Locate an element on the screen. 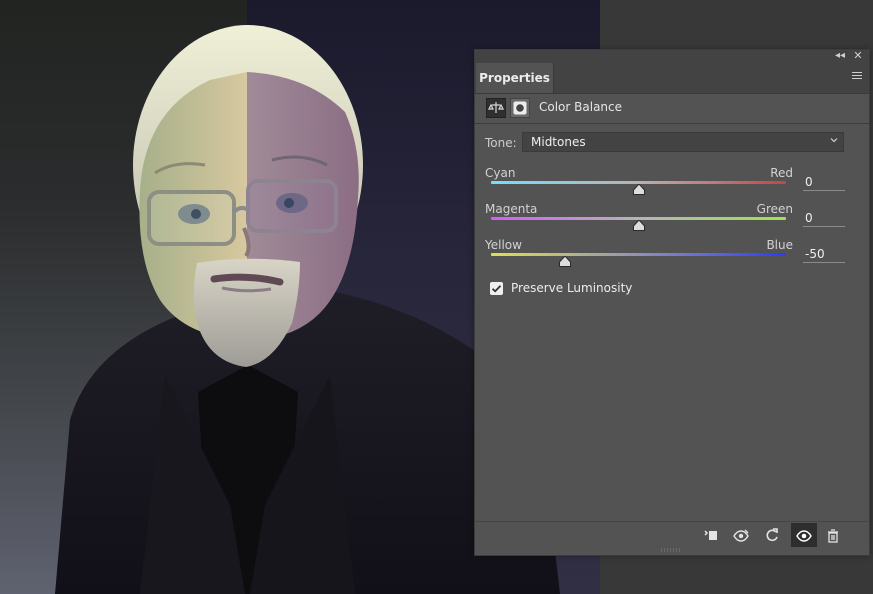  slider-value: -50 is located at coordinates (824, 254).